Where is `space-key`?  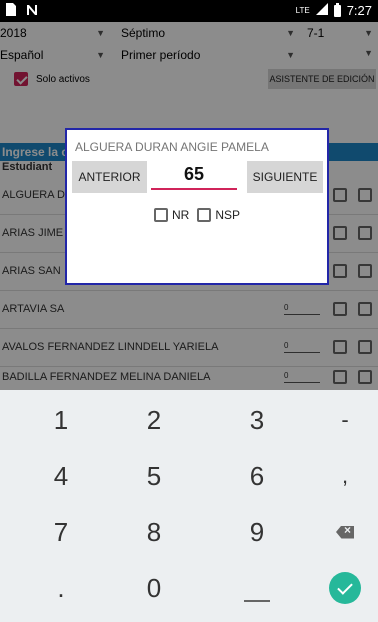
space-key is located at coordinates (257, 588).